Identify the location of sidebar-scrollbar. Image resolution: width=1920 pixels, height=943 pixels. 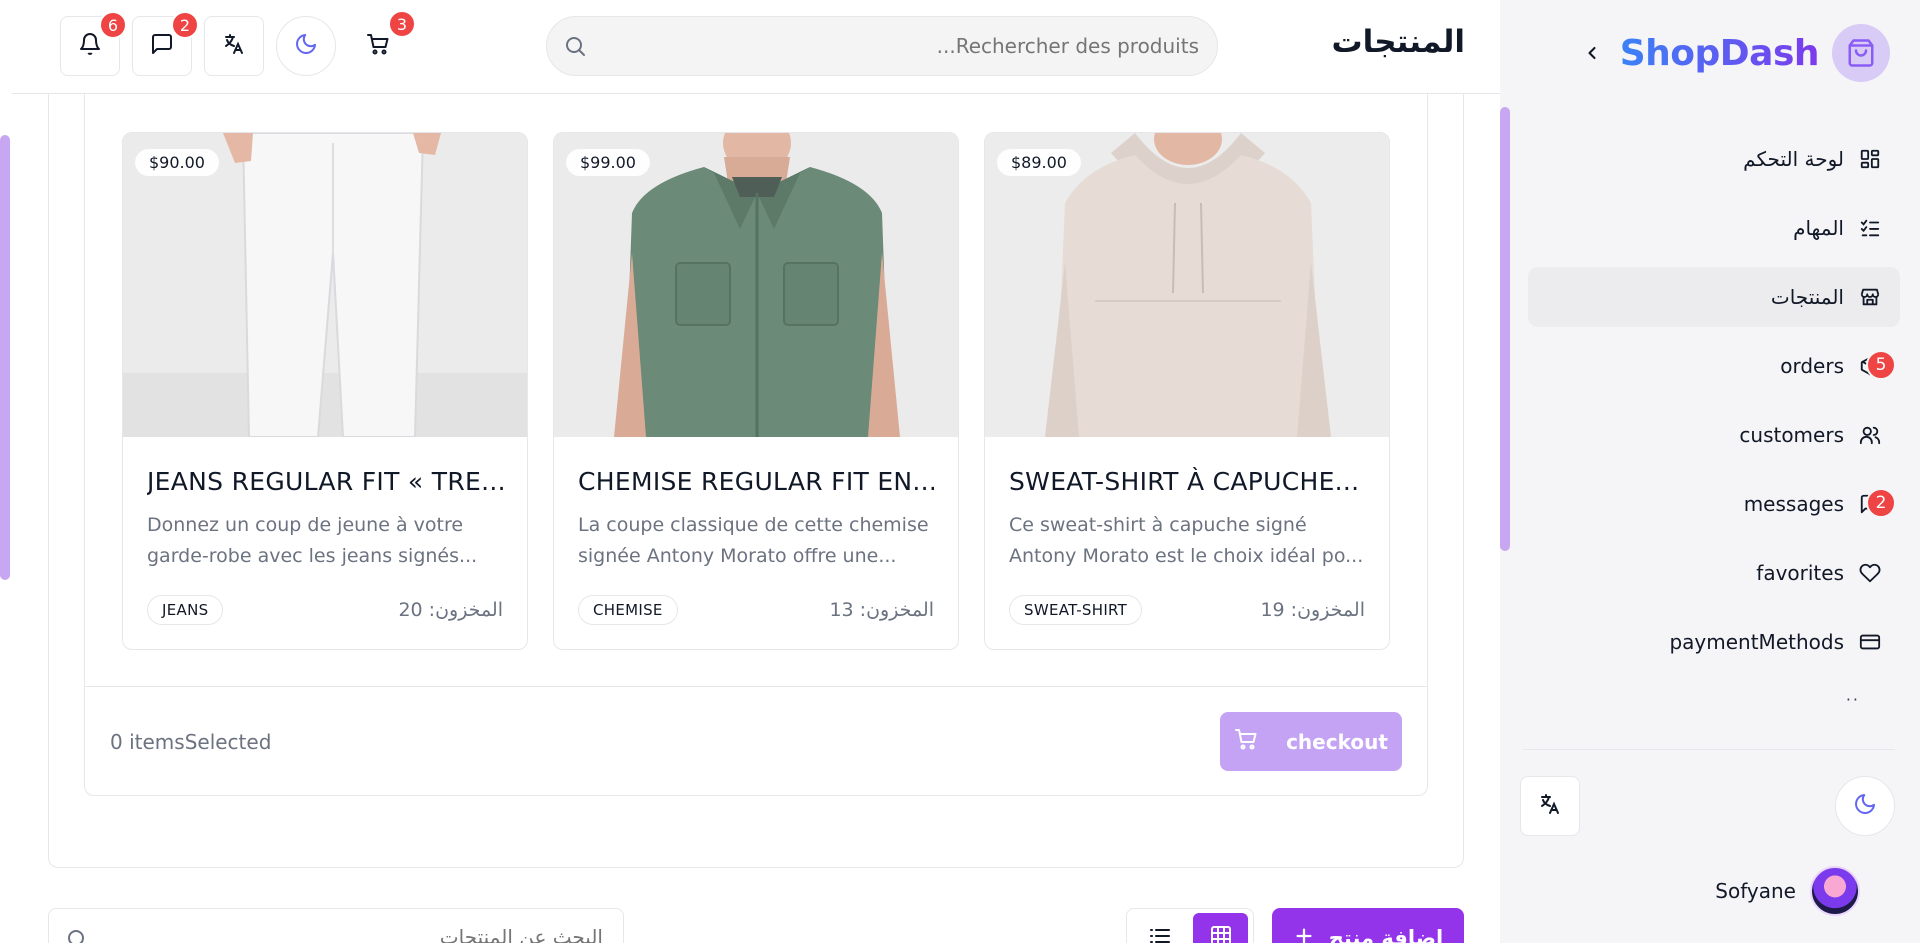
(1505, 329).